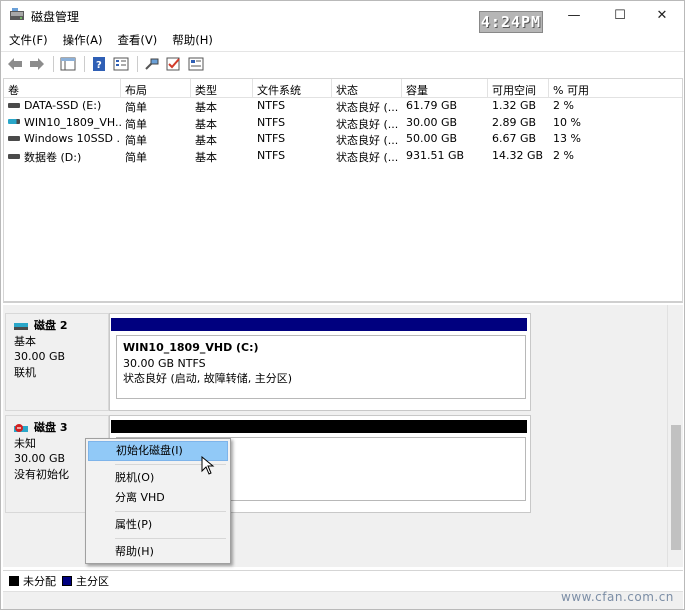 The height and width of the screenshot is (610, 685). Describe the element at coordinates (25, 341) in the screenshot. I see `disk-type: 基本` at that location.